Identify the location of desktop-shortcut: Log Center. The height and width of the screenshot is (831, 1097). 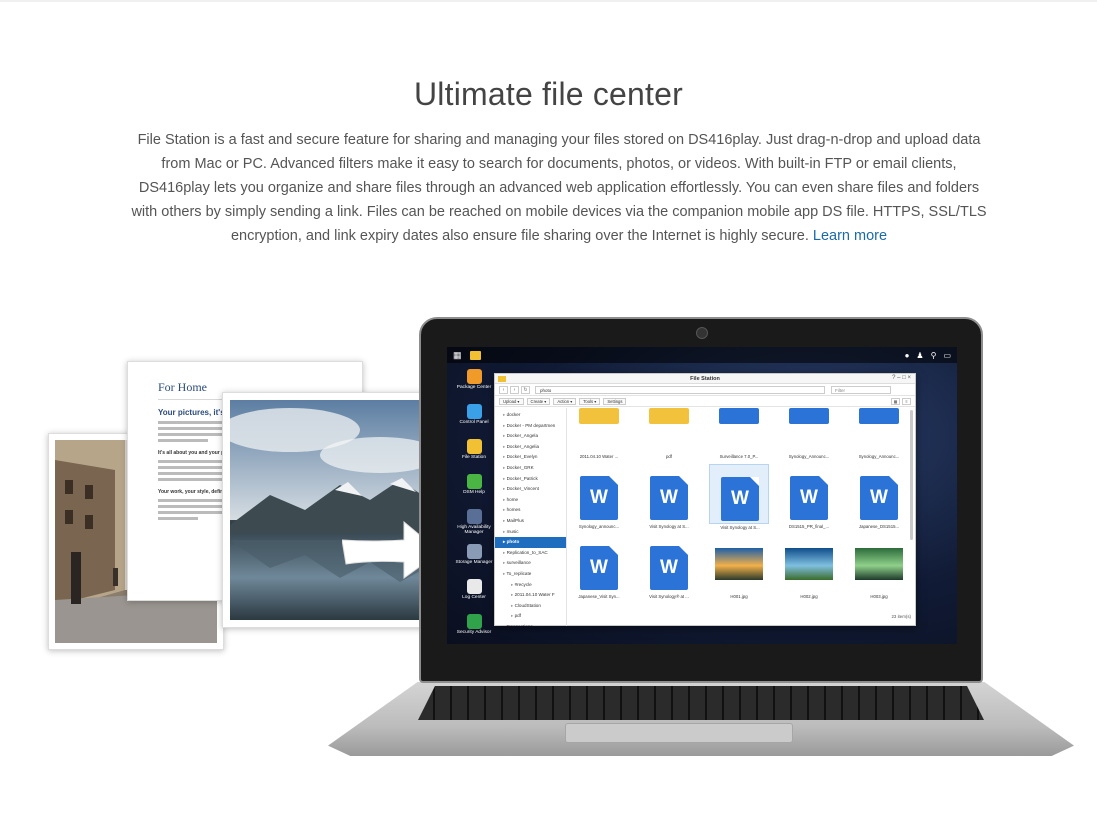
(474, 593).